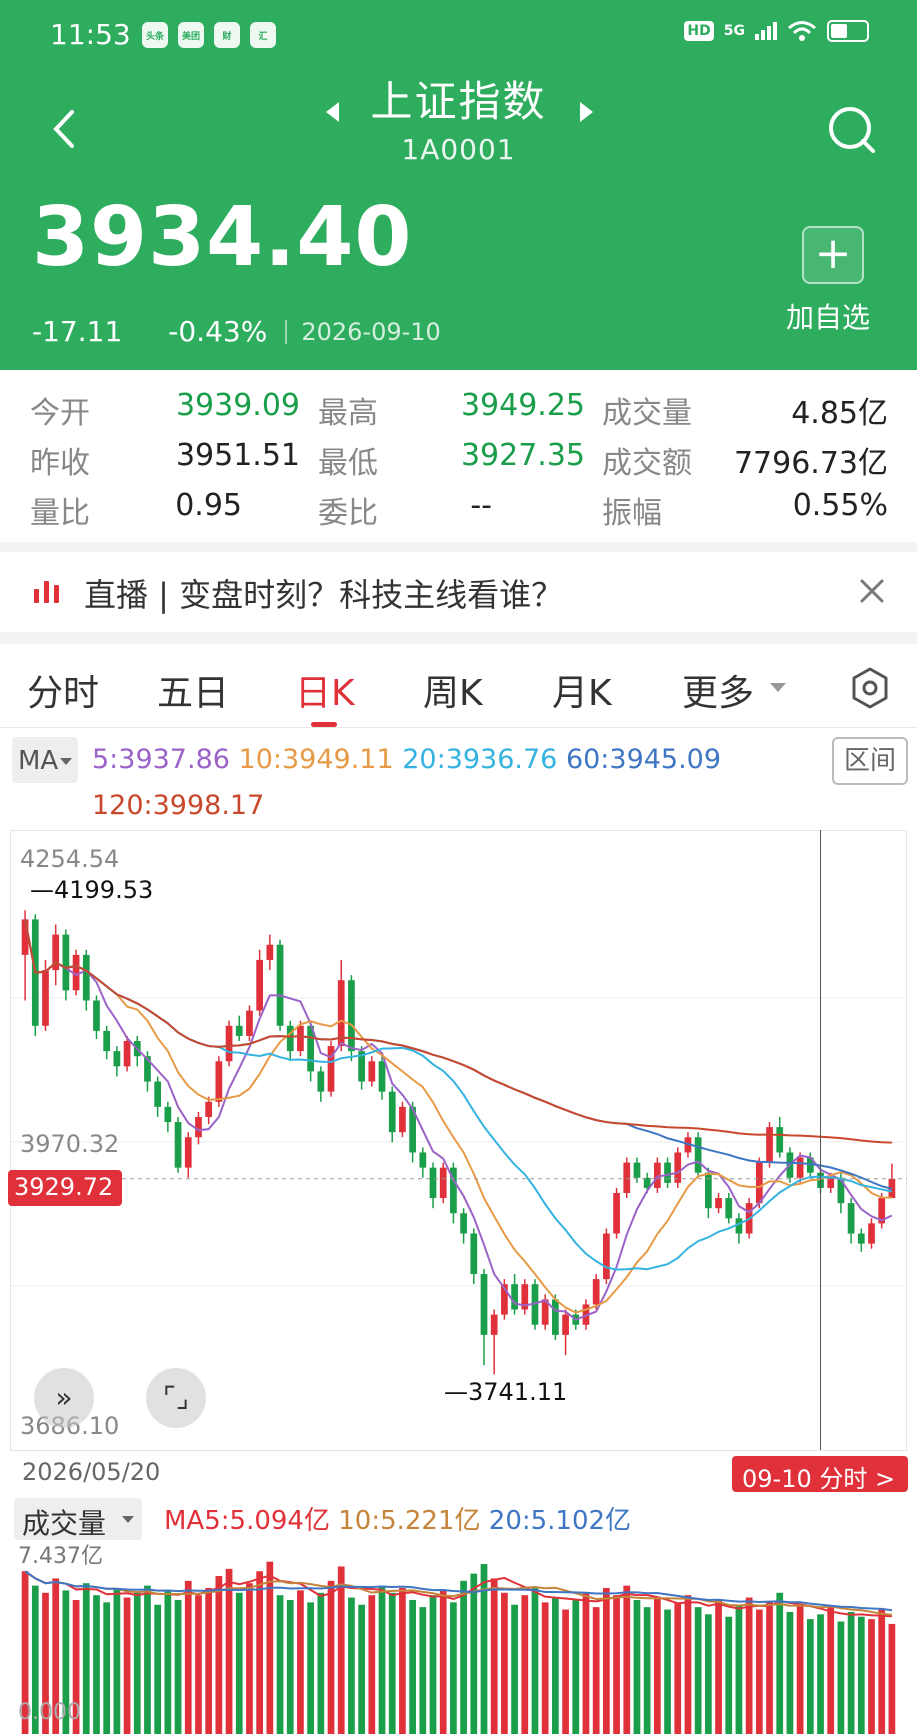 The image size is (917, 1734). What do you see at coordinates (870, 688) in the screenshot?
I see `settings-icon` at bounding box center [870, 688].